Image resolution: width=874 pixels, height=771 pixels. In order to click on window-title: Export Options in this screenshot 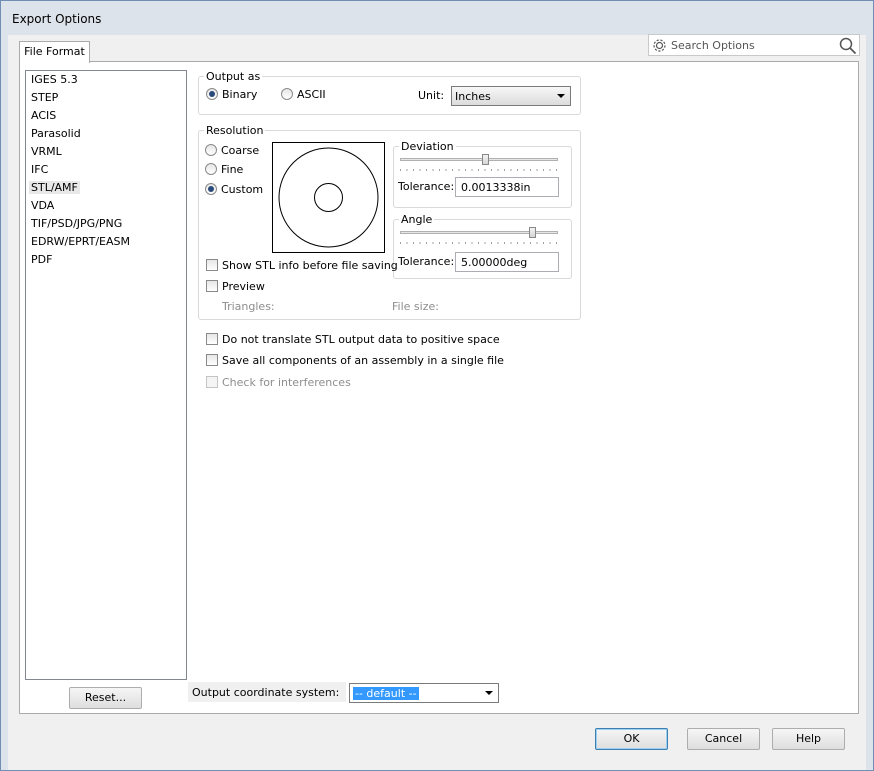, I will do `click(57, 19)`.